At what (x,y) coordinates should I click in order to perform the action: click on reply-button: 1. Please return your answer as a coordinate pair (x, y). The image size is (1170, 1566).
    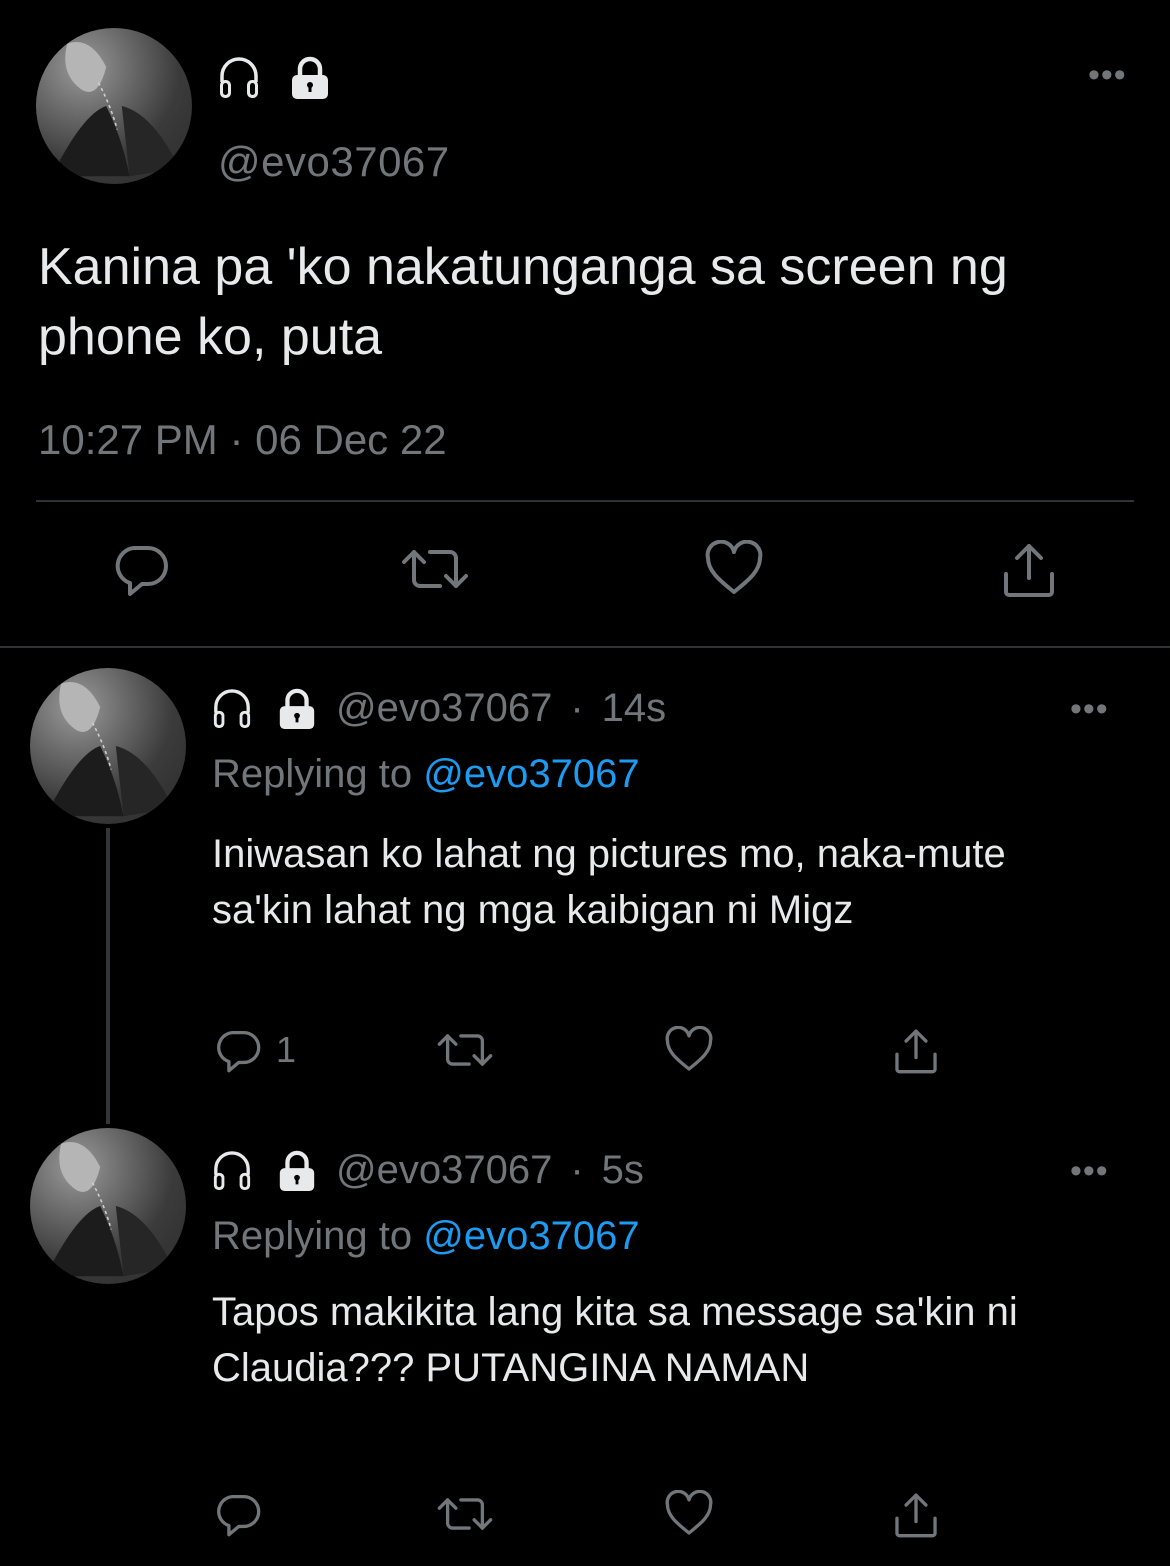
    Looking at the image, I should click on (255, 1050).